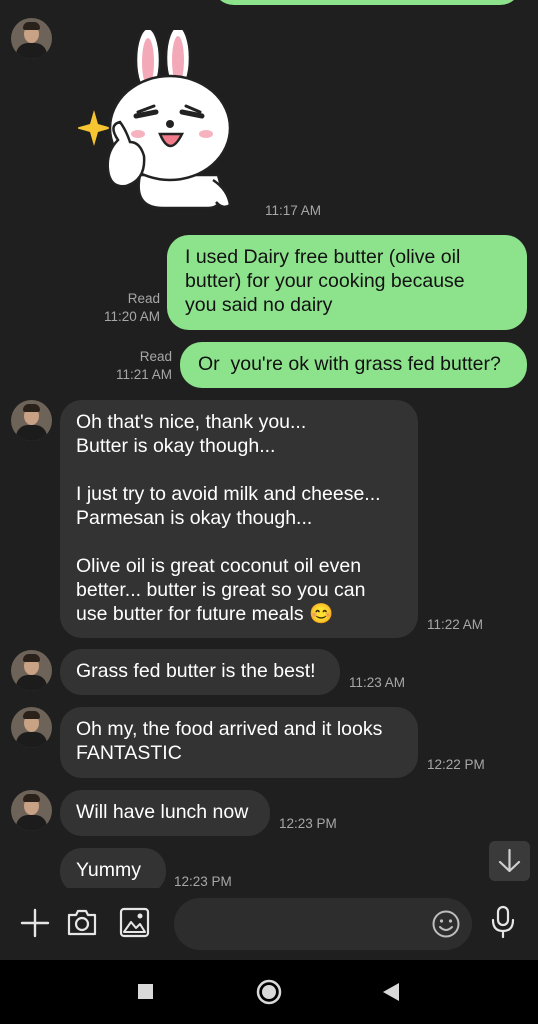  I want to click on recents-icon, so click(145, 991).